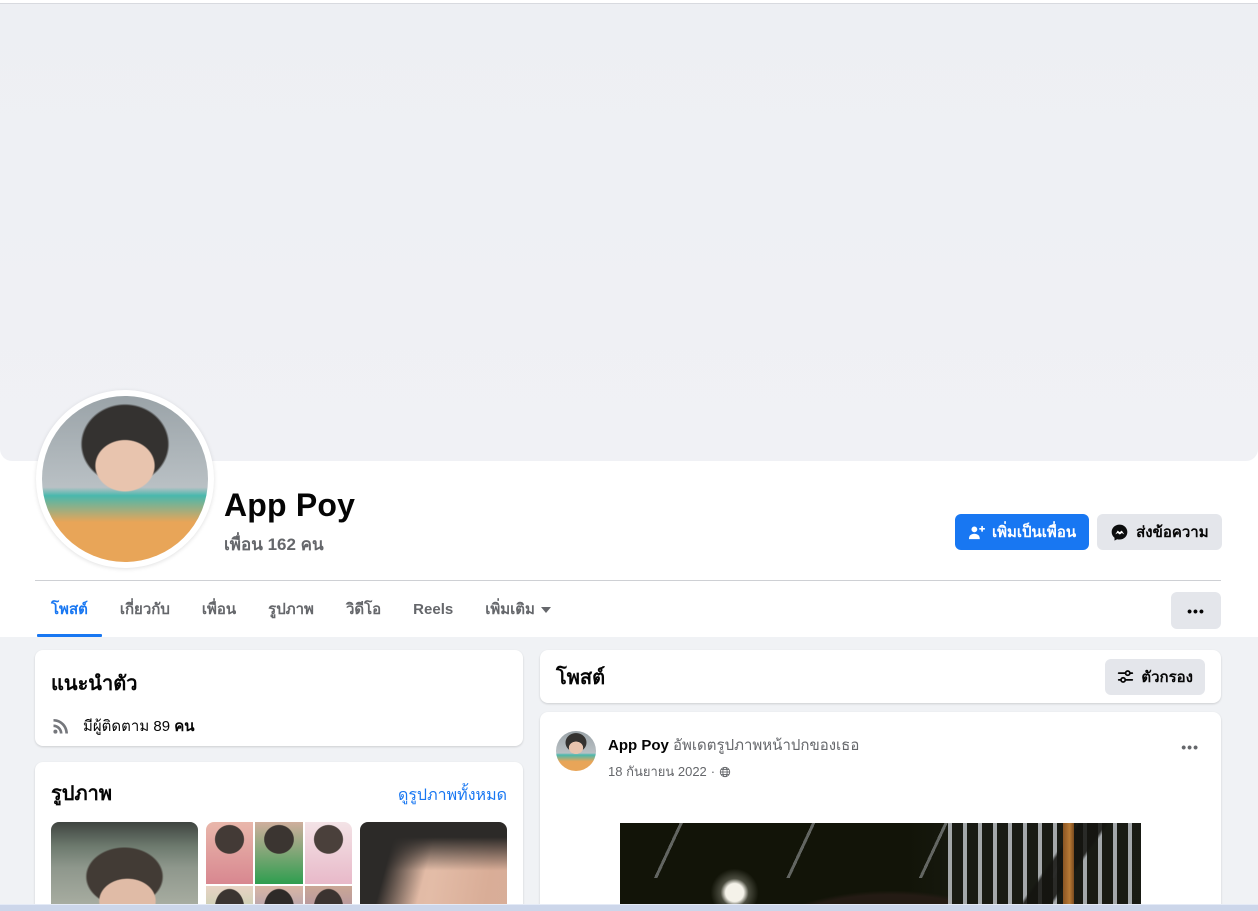 The height and width of the screenshot is (911, 1258). What do you see at coordinates (184, 726) in the screenshot?
I see `followers-unit: คน` at bounding box center [184, 726].